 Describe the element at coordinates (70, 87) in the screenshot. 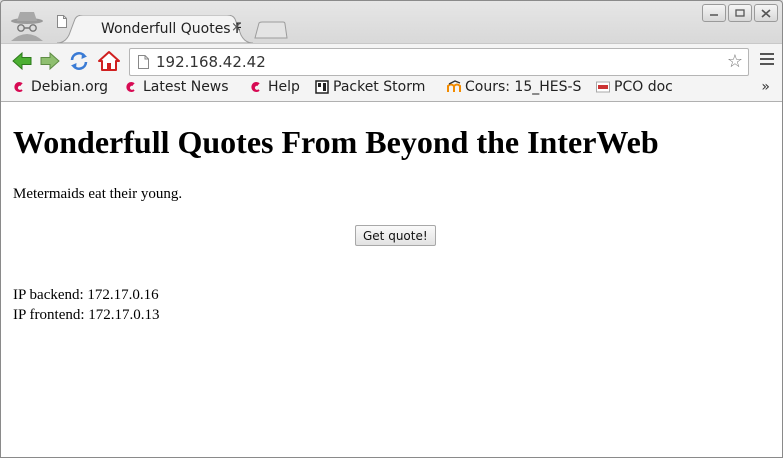

I see `bookmark-label: Debian.org` at that location.